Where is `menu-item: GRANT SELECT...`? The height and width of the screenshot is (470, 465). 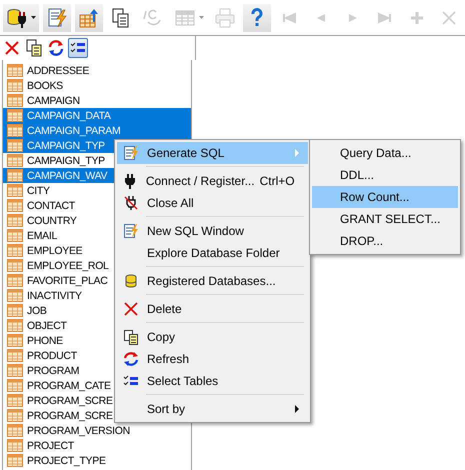 menu-item: GRANT SELECT... is located at coordinates (385, 219).